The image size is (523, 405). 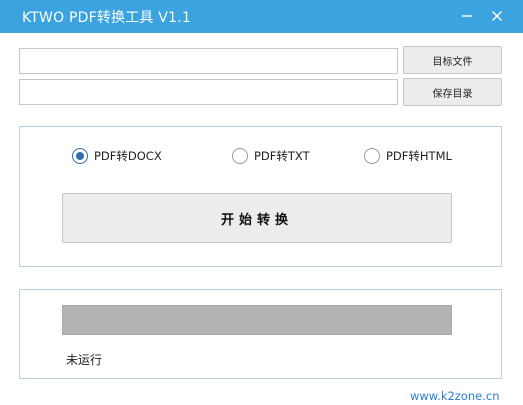 I want to click on window-title: KTWO PDF转换工具 V1.1, so click(x=106, y=18).